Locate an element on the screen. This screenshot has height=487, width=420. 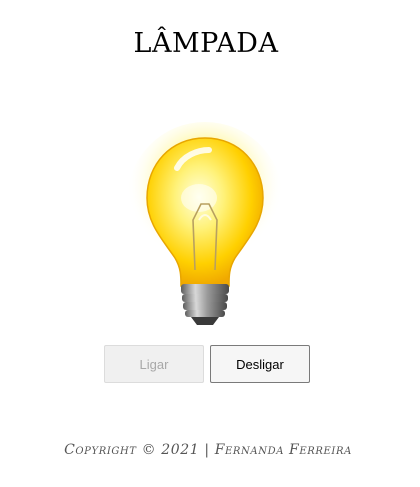
copyright-footer: Copyright © 2021 | Fernanda Ferreira is located at coordinates (208, 450).